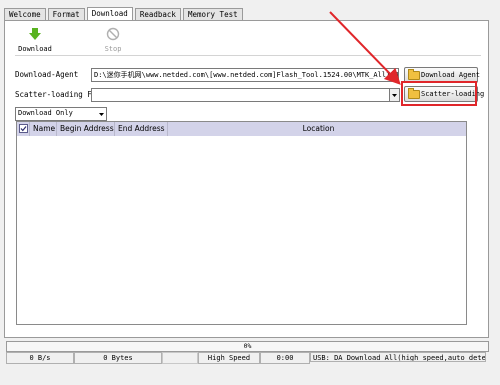 Image resolution: width=500 pixels, height=385 pixels. I want to click on tab-welcome: Welcome, so click(25, 14).